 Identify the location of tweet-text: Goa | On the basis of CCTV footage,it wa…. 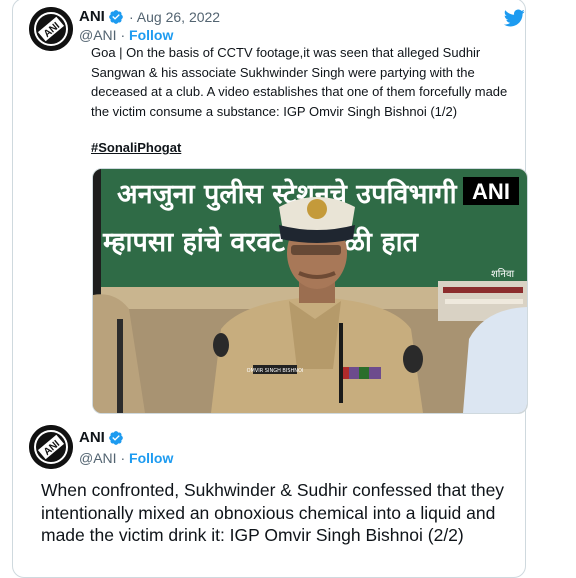
(299, 82).